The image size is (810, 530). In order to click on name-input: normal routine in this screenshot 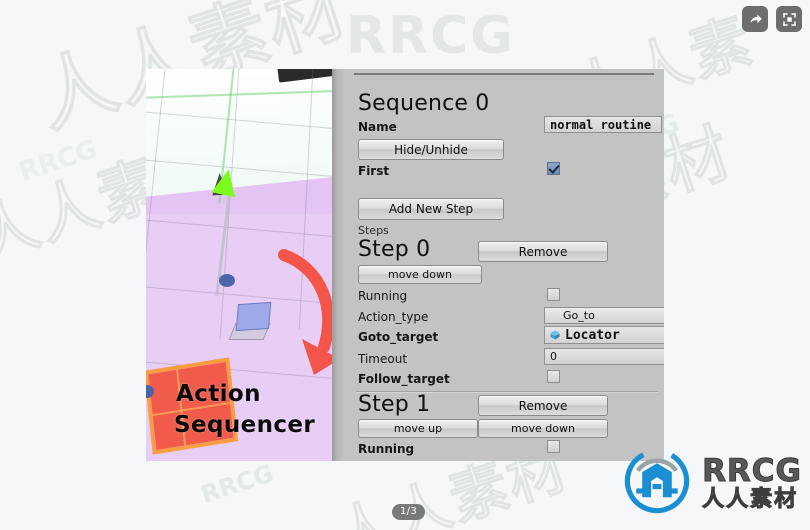, I will do `click(603, 124)`.